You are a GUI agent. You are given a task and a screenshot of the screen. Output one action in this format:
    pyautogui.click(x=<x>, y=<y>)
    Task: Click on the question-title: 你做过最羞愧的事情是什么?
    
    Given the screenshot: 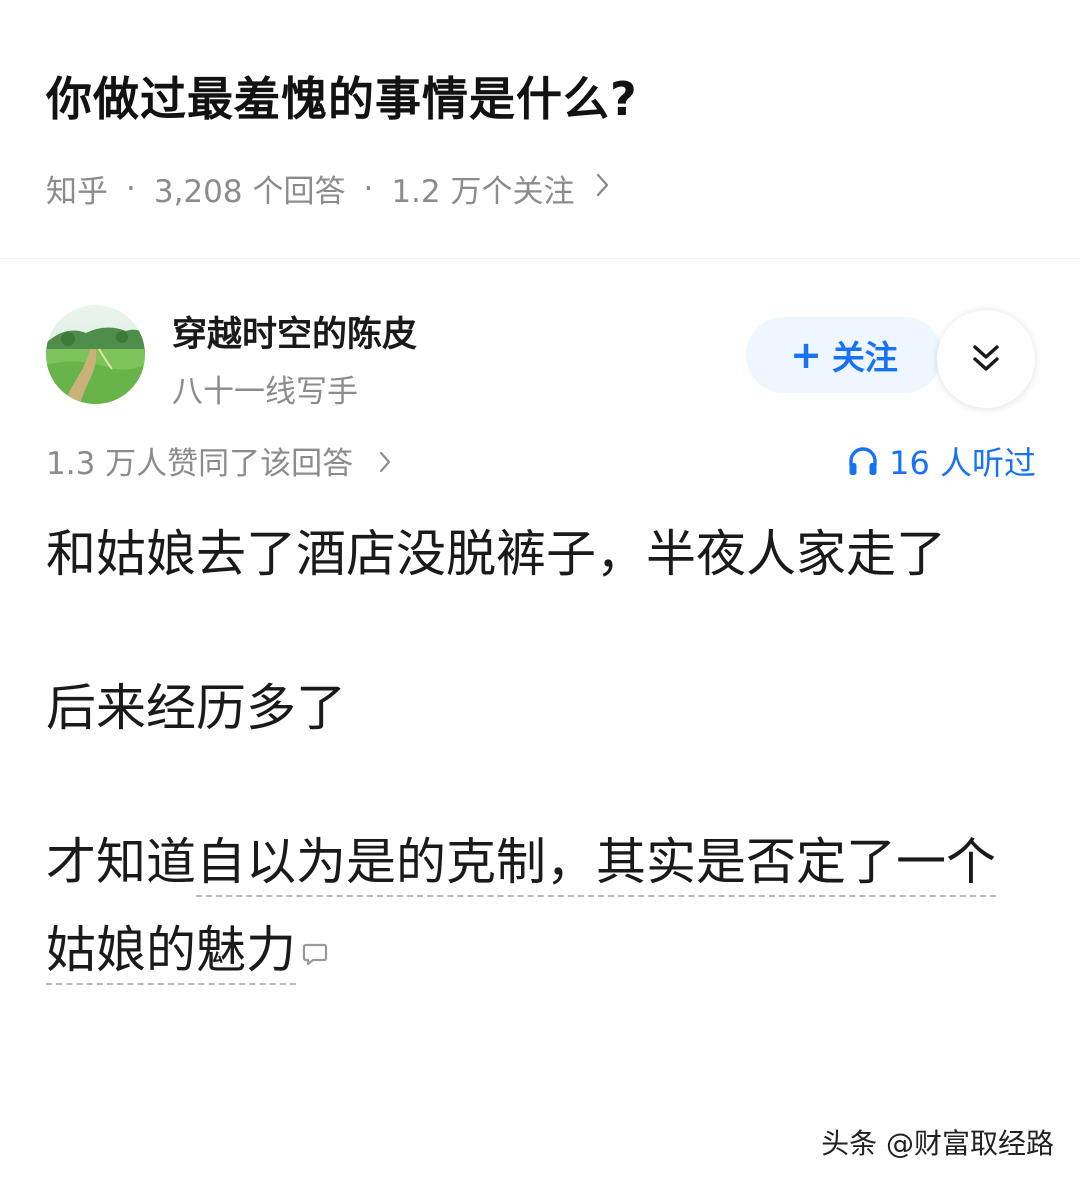 What is the action you would take?
    pyautogui.click(x=543, y=99)
    